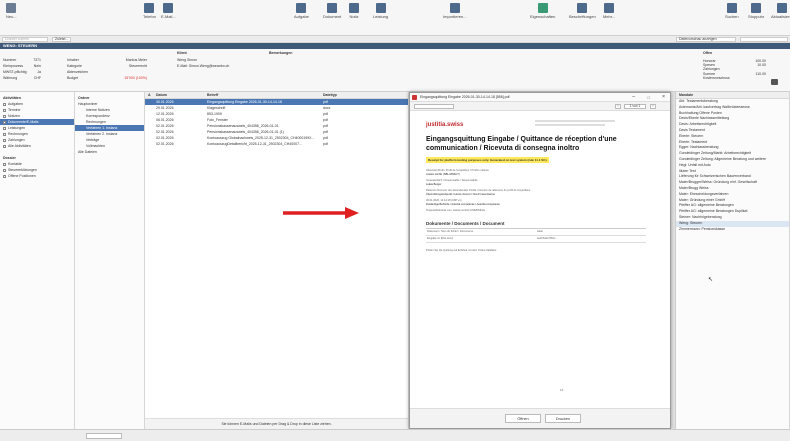 Image resolution: width=790 pixels, height=441 pixels. I want to click on col-attachment: A, so click(149, 95).